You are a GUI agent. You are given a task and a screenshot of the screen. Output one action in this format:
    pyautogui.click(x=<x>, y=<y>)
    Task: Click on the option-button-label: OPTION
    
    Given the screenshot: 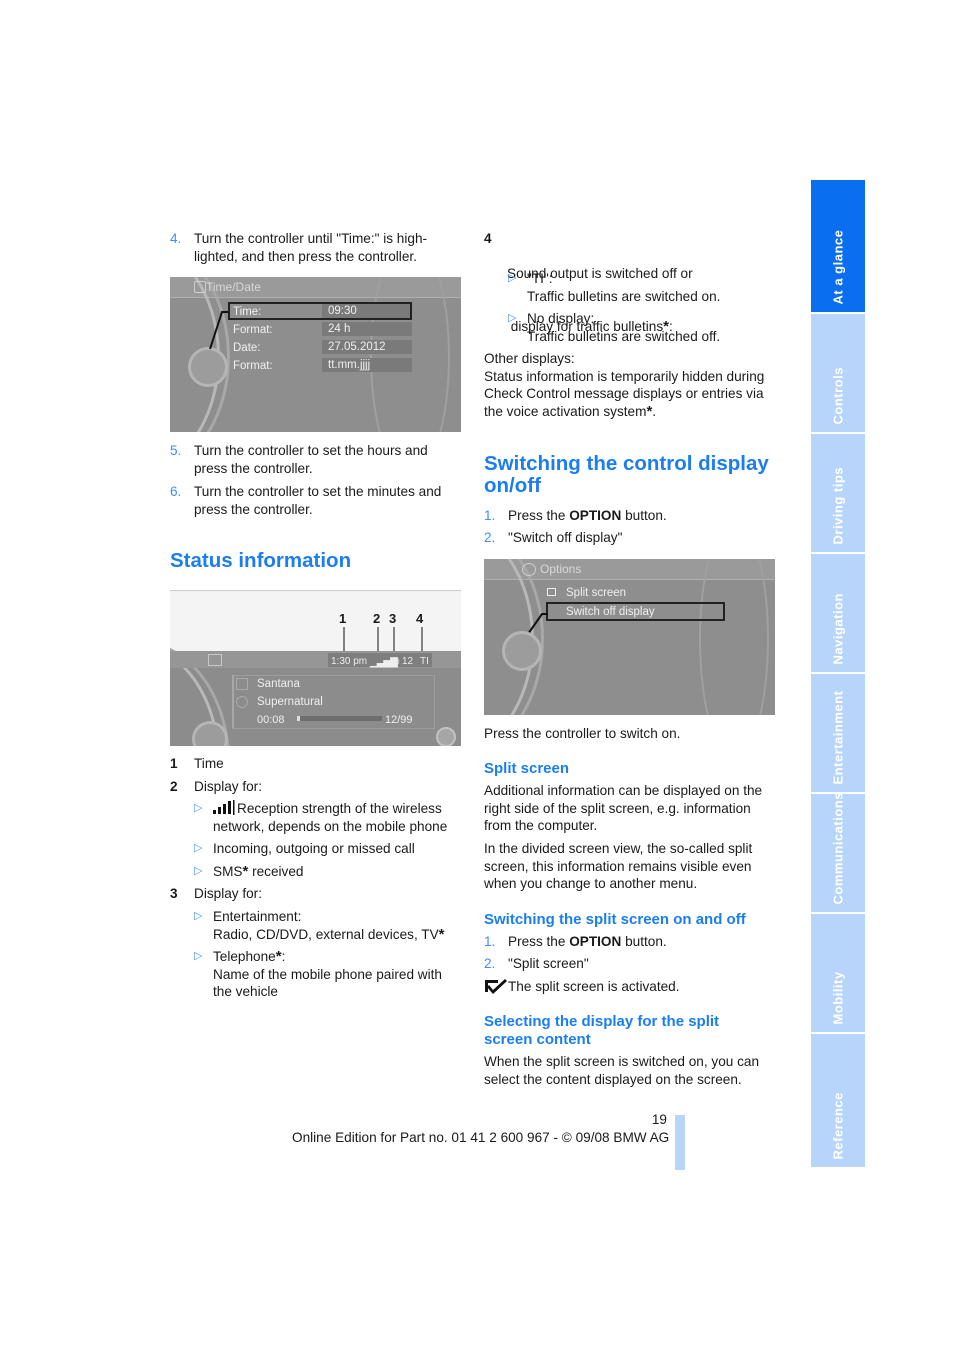 What is the action you would take?
    pyautogui.click(x=595, y=941)
    